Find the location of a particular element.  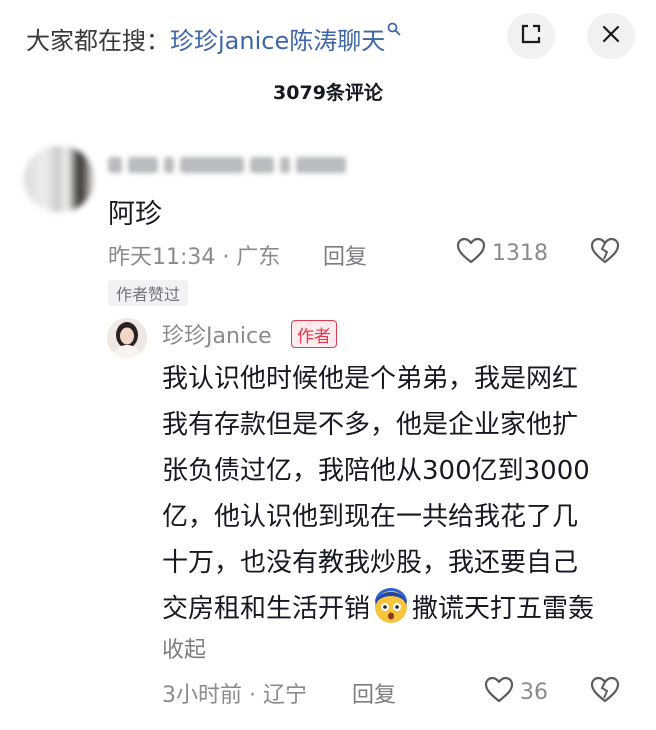

reply-line-last: 交房租和生活开销 撒谎天打五雷轰 is located at coordinates (397, 609).